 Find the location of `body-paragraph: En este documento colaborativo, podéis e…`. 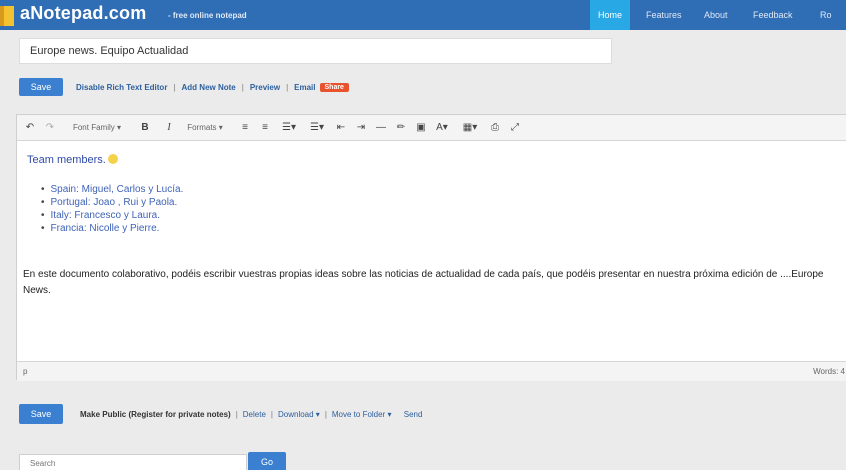

body-paragraph: En este documento colaborativo, podéis e… is located at coordinates (423, 282).